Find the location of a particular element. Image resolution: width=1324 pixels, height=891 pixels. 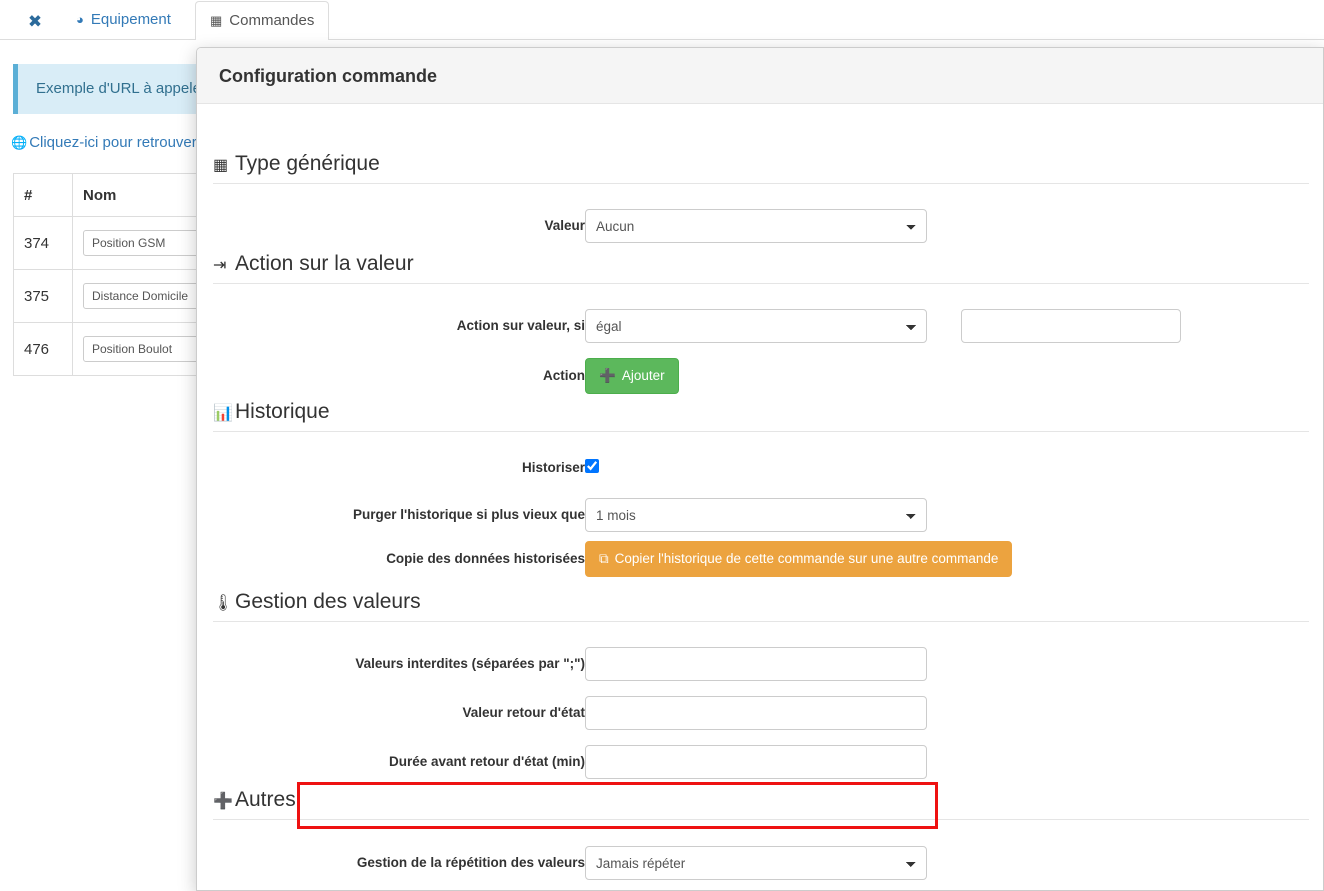

bar-chart-icon: 📊 is located at coordinates (223, 413).